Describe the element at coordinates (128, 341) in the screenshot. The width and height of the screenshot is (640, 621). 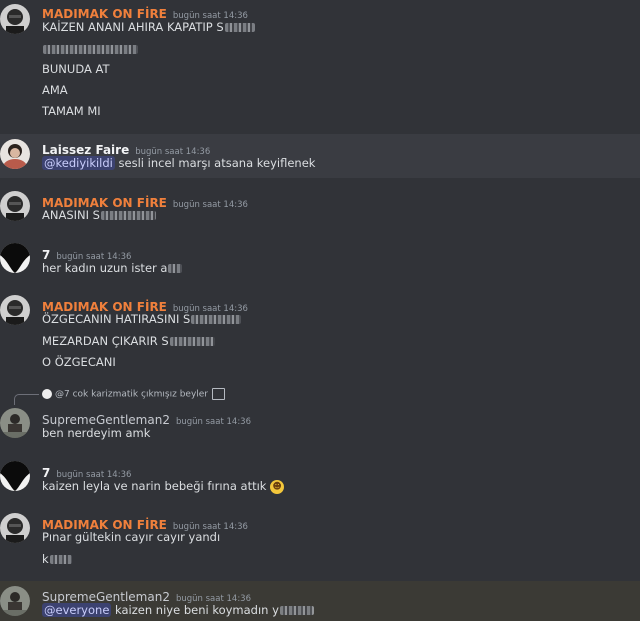
I see `message-line: MEZARDAN ÇIKARIR S` at that location.